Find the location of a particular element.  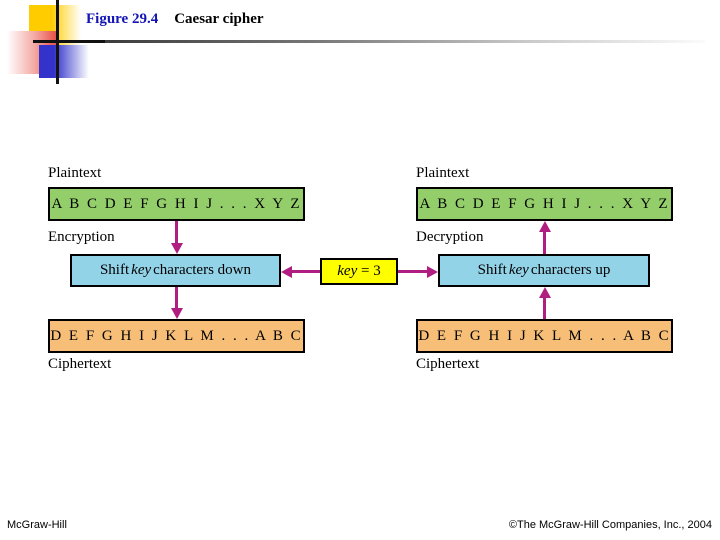

encryption-shift-box: Shift key characters down is located at coordinates (175, 270).